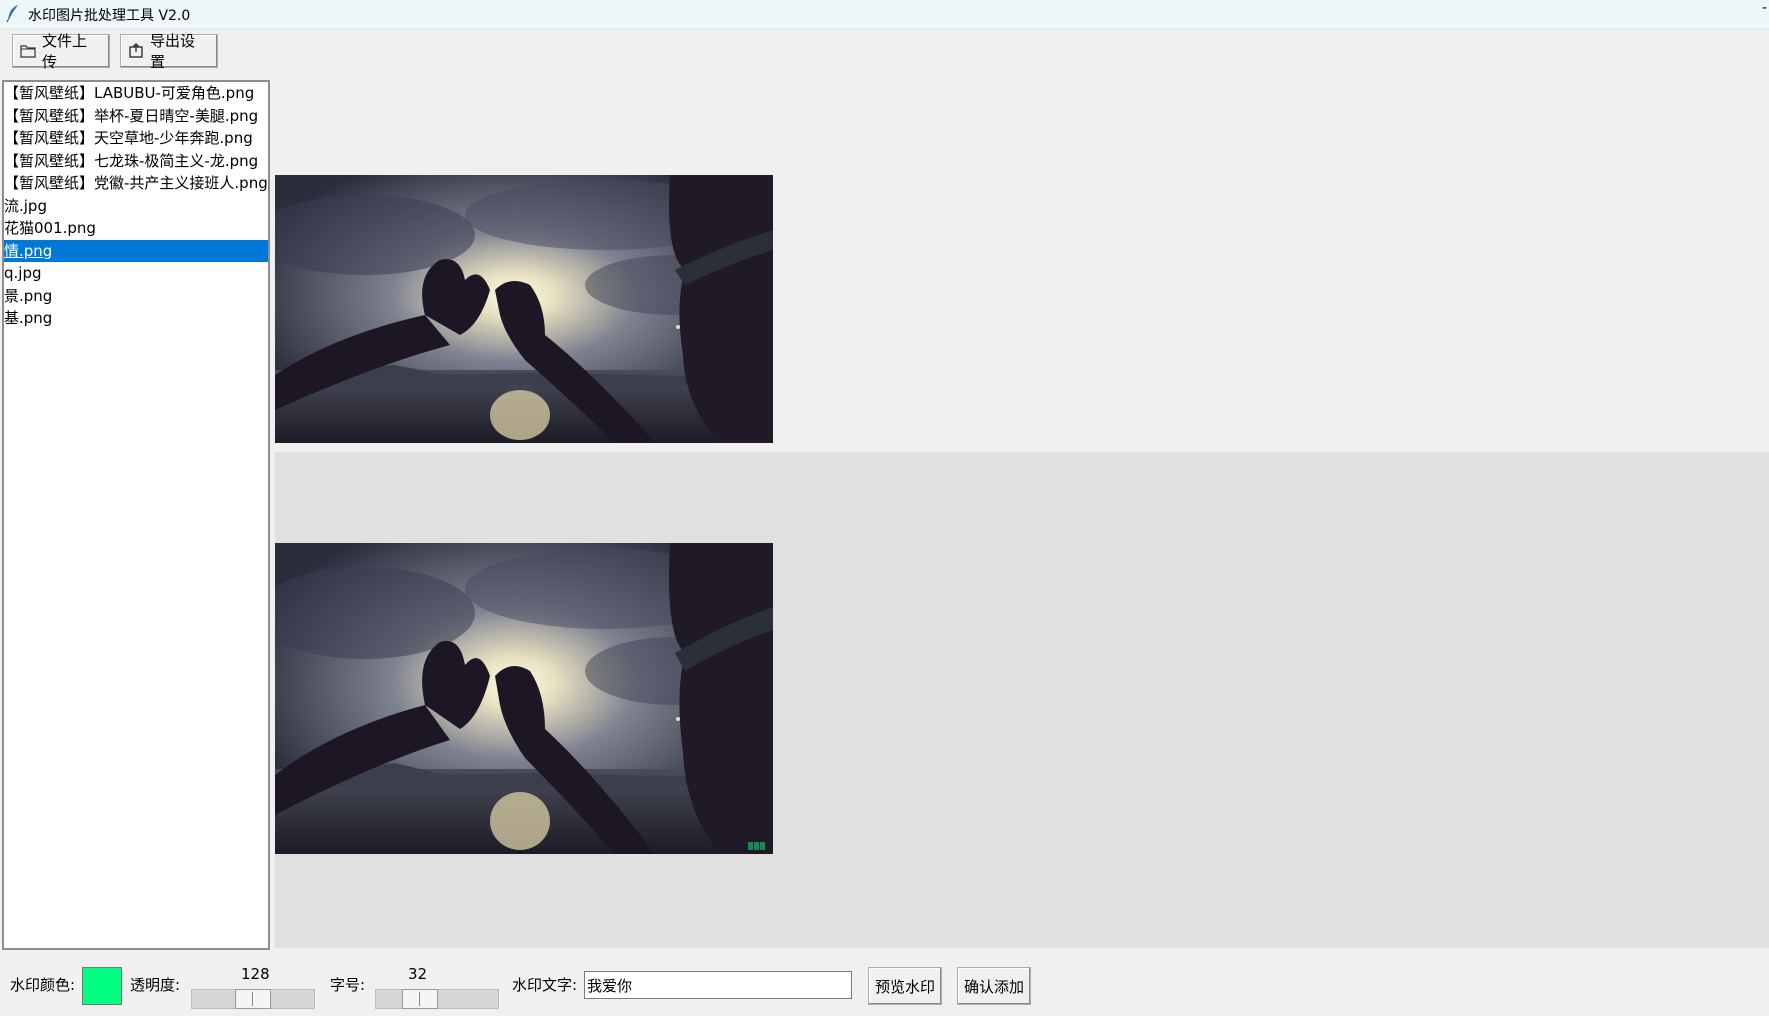  I want to click on watermark-text-input, so click(718, 985).